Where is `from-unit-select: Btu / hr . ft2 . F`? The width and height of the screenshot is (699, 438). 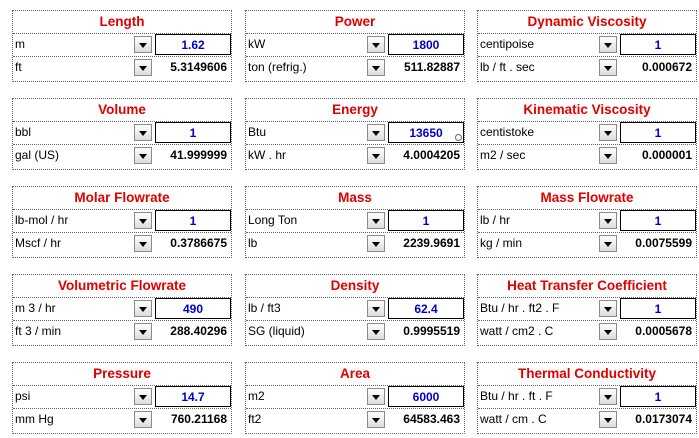 from-unit-select: Btu / hr . ft2 . F is located at coordinates (538, 308).